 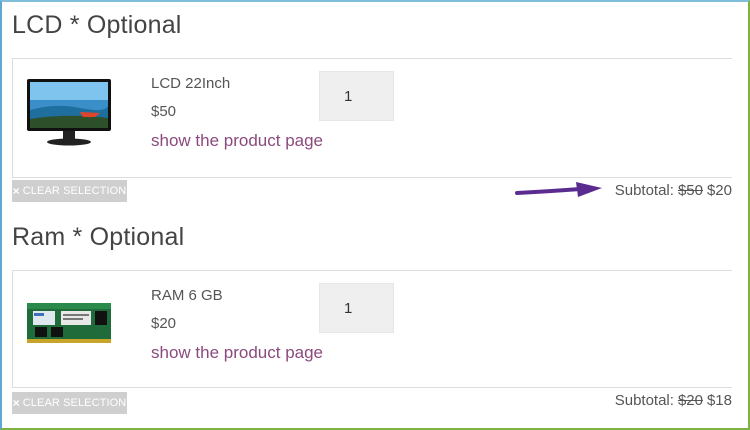 What do you see at coordinates (719, 190) in the screenshot?
I see `subtotal-new-price: $20` at bounding box center [719, 190].